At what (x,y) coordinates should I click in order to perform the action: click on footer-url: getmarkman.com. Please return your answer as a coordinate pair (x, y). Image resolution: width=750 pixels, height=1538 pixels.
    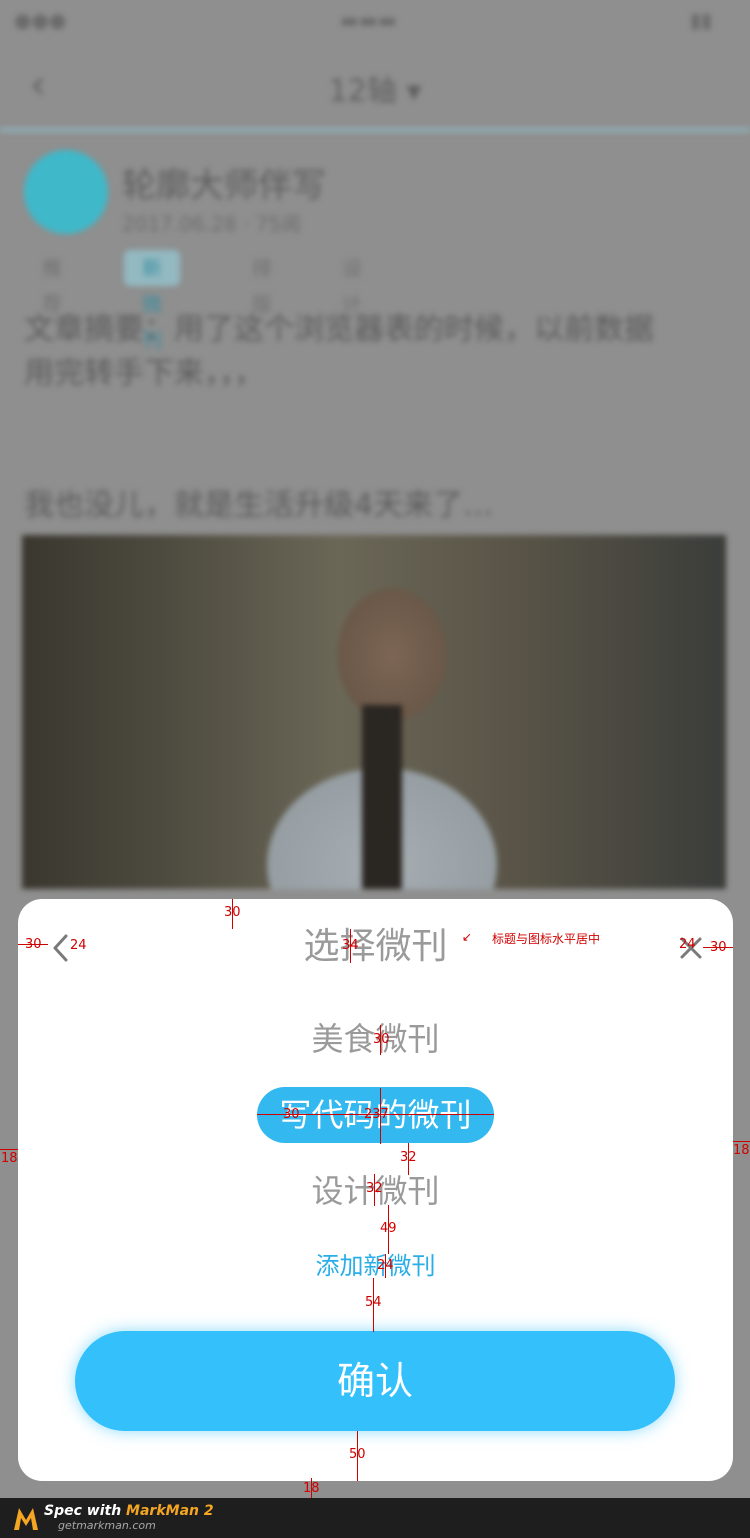
    Looking at the image, I should click on (107, 1525).